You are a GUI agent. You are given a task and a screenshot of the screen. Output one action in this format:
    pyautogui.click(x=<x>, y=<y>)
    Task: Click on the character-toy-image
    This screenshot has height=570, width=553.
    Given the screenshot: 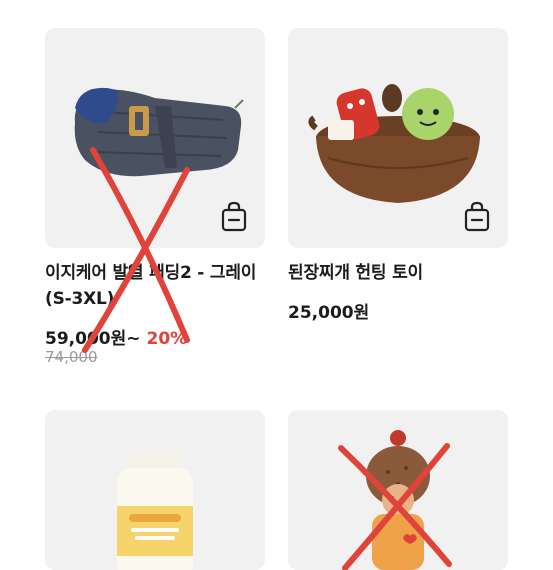 What is the action you would take?
    pyautogui.click(x=398, y=500)
    